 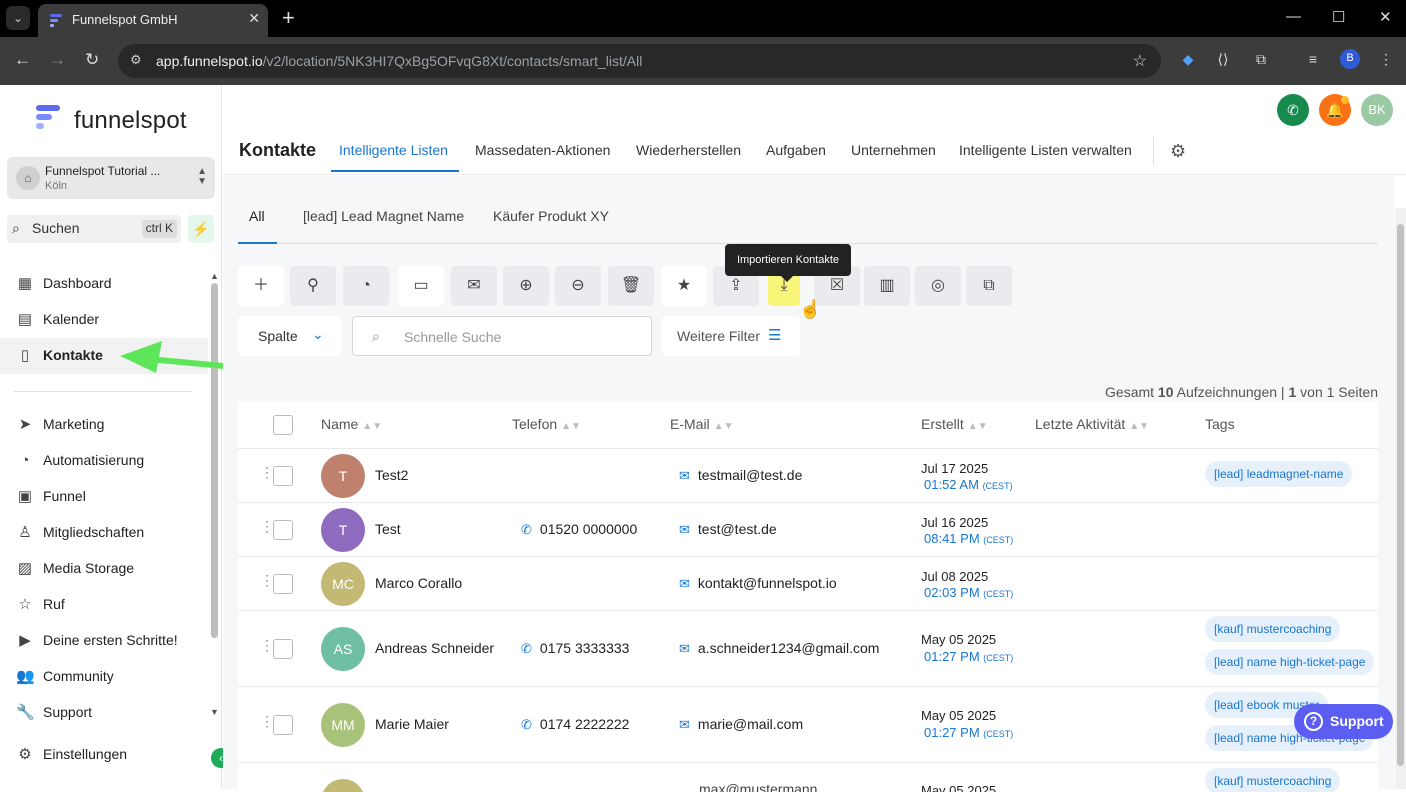 I want to click on sidebar-item-kalender: ▤ Kalender, so click(x=104, y=320).